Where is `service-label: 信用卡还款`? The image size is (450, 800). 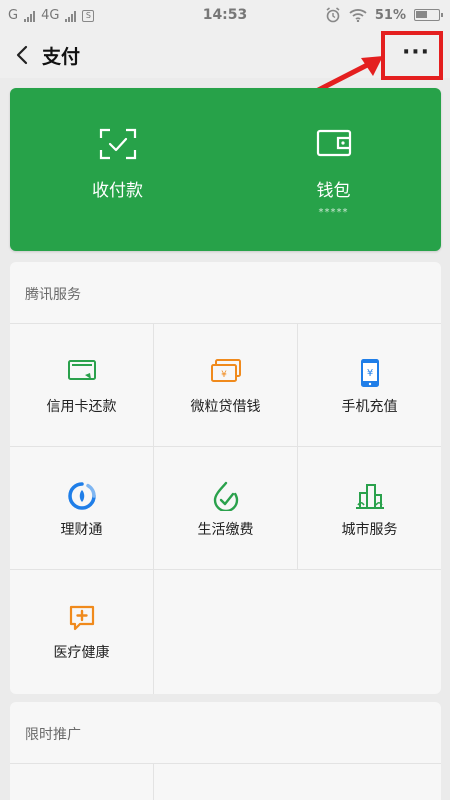
service-label: 信用卡还款 is located at coordinates (81, 407).